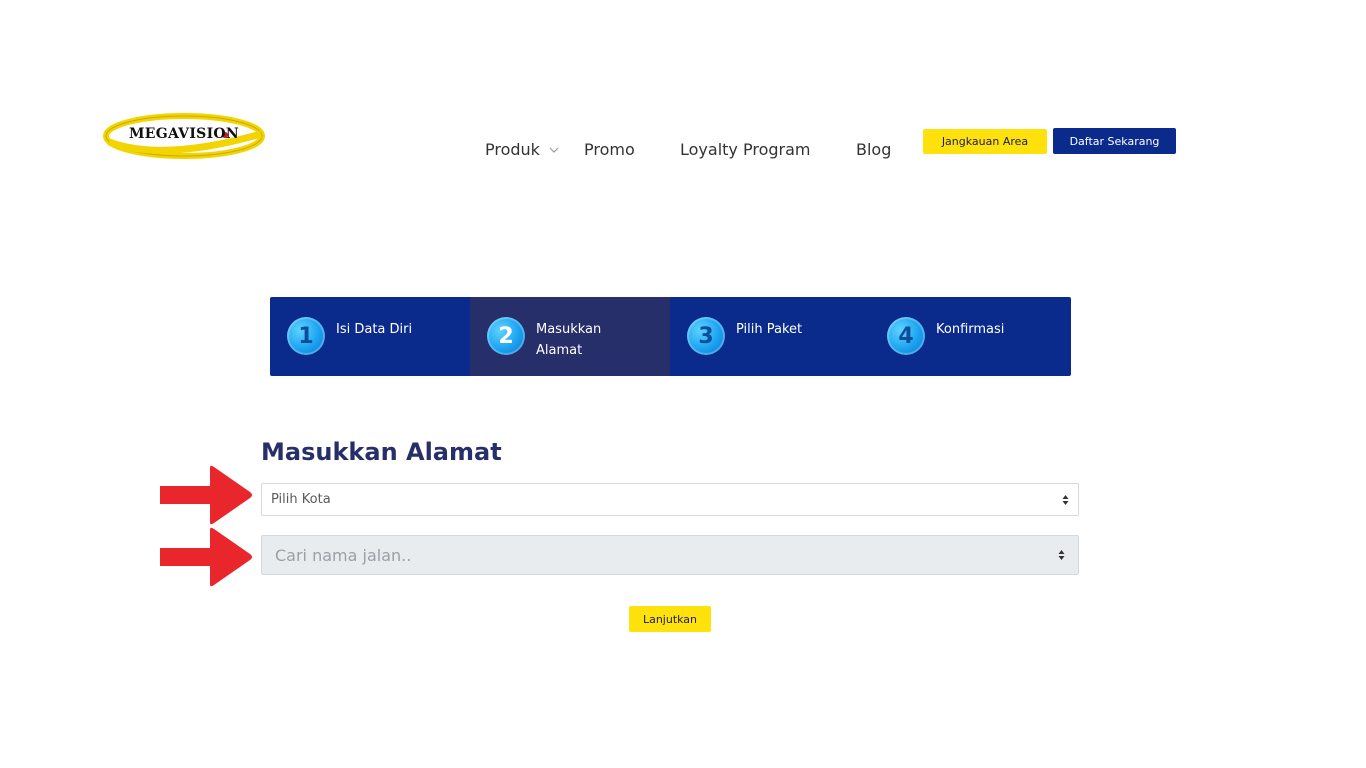  What do you see at coordinates (670, 555) in the screenshot?
I see `jalan-search-select: Cari nama jalan..` at bounding box center [670, 555].